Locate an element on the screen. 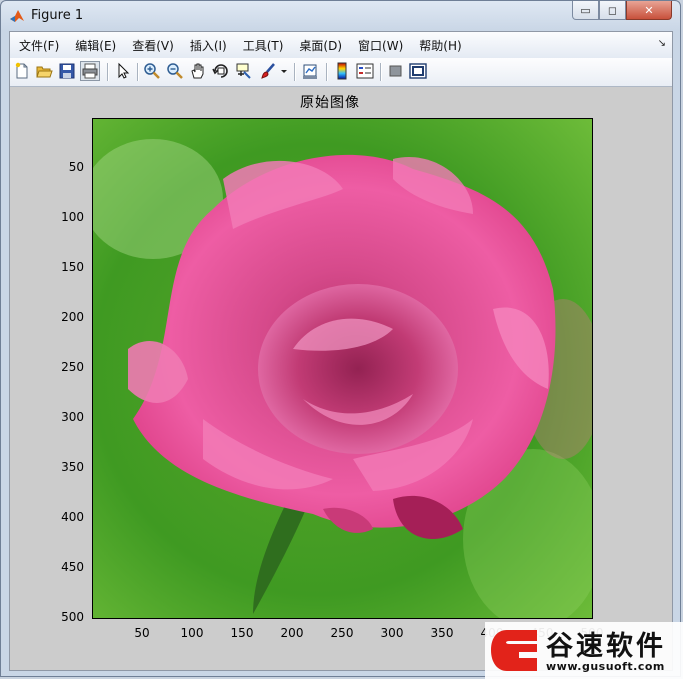 The width and height of the screenshot is (683, 679). y-tick-label: 500 is located at coordinates (72, 617).